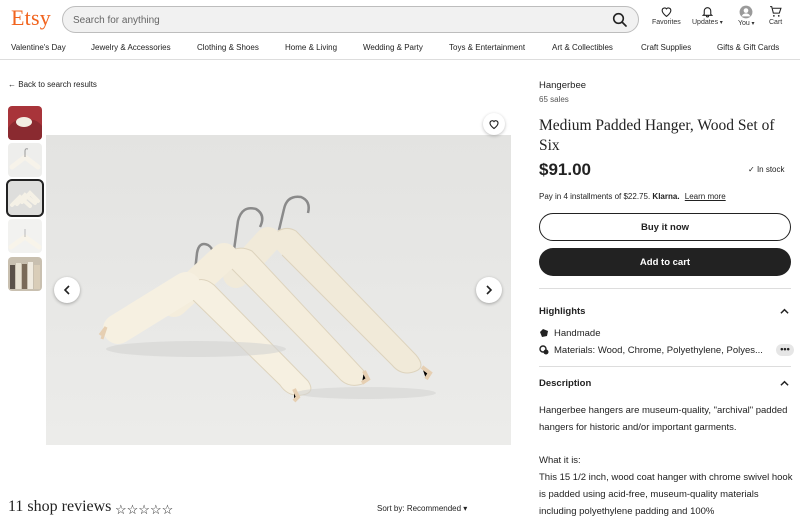 Image resolution: width=800 pixels, height=522 pixels. I want to click on updates-button: Updates ▾, so click(707, 15).